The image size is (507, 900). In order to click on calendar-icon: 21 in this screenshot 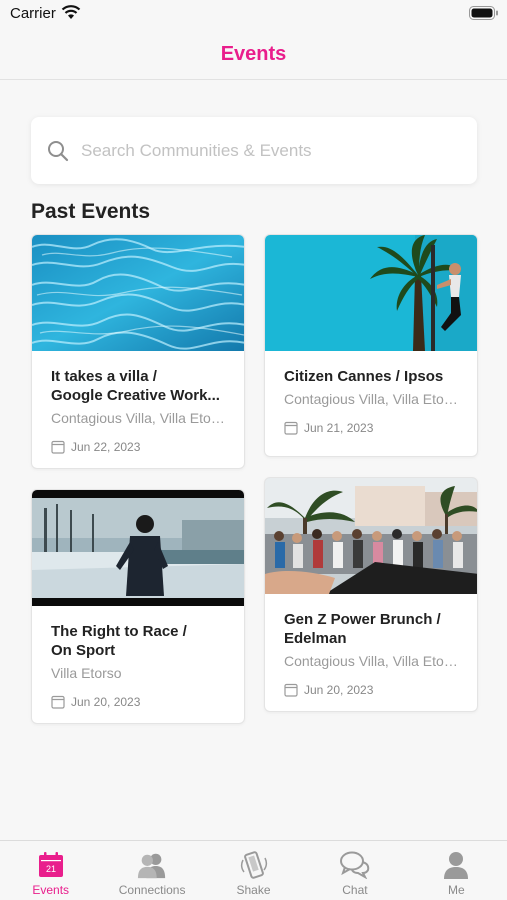, I will do `click(51, 865)`.